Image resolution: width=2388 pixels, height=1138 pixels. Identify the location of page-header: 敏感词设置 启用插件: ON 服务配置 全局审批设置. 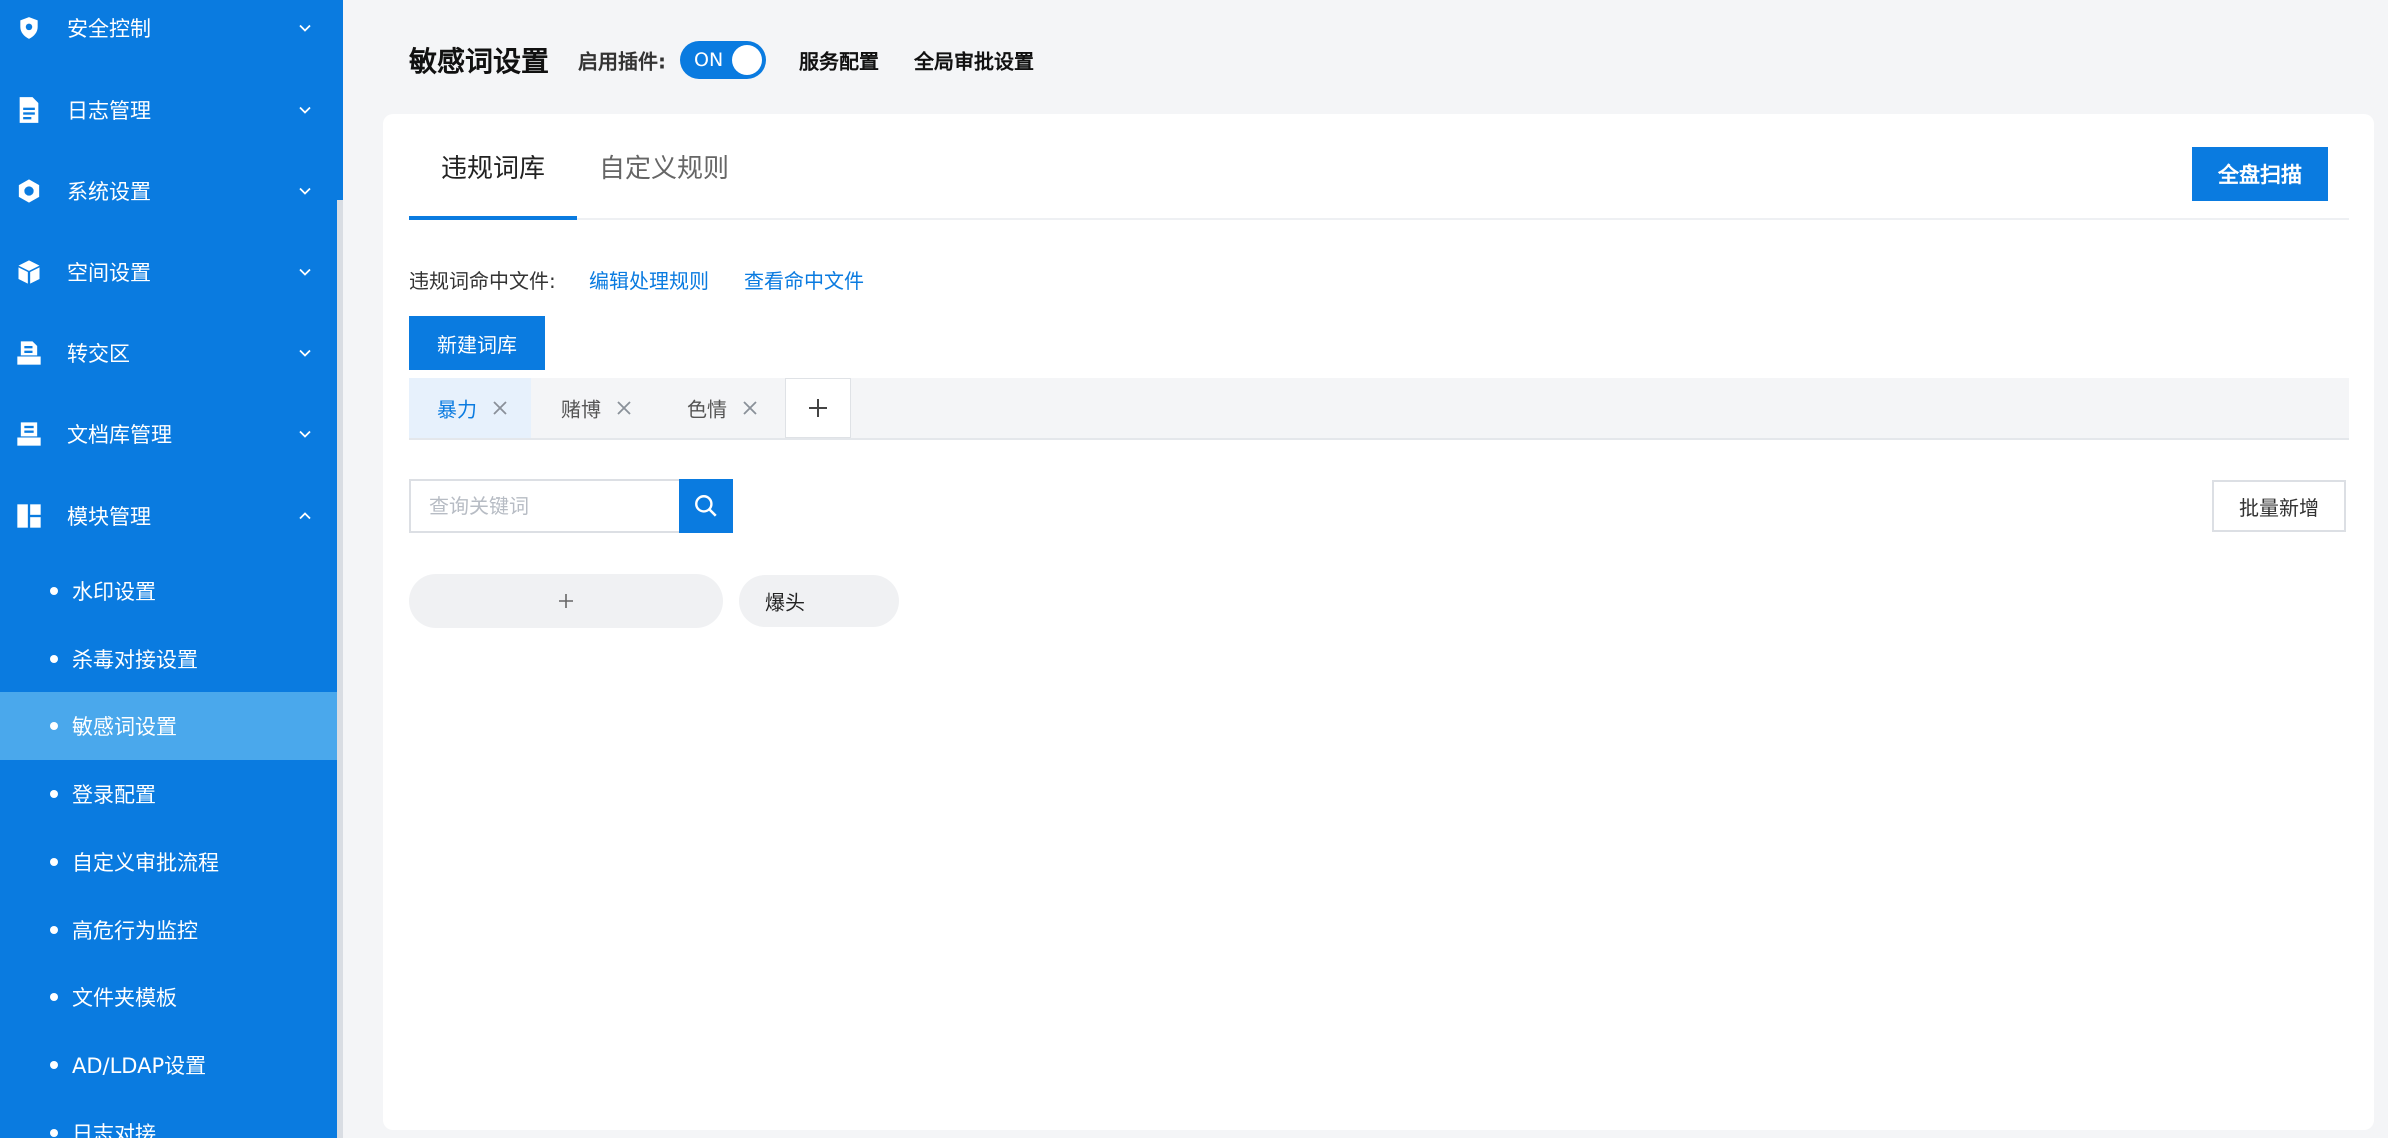
(1368, 60).